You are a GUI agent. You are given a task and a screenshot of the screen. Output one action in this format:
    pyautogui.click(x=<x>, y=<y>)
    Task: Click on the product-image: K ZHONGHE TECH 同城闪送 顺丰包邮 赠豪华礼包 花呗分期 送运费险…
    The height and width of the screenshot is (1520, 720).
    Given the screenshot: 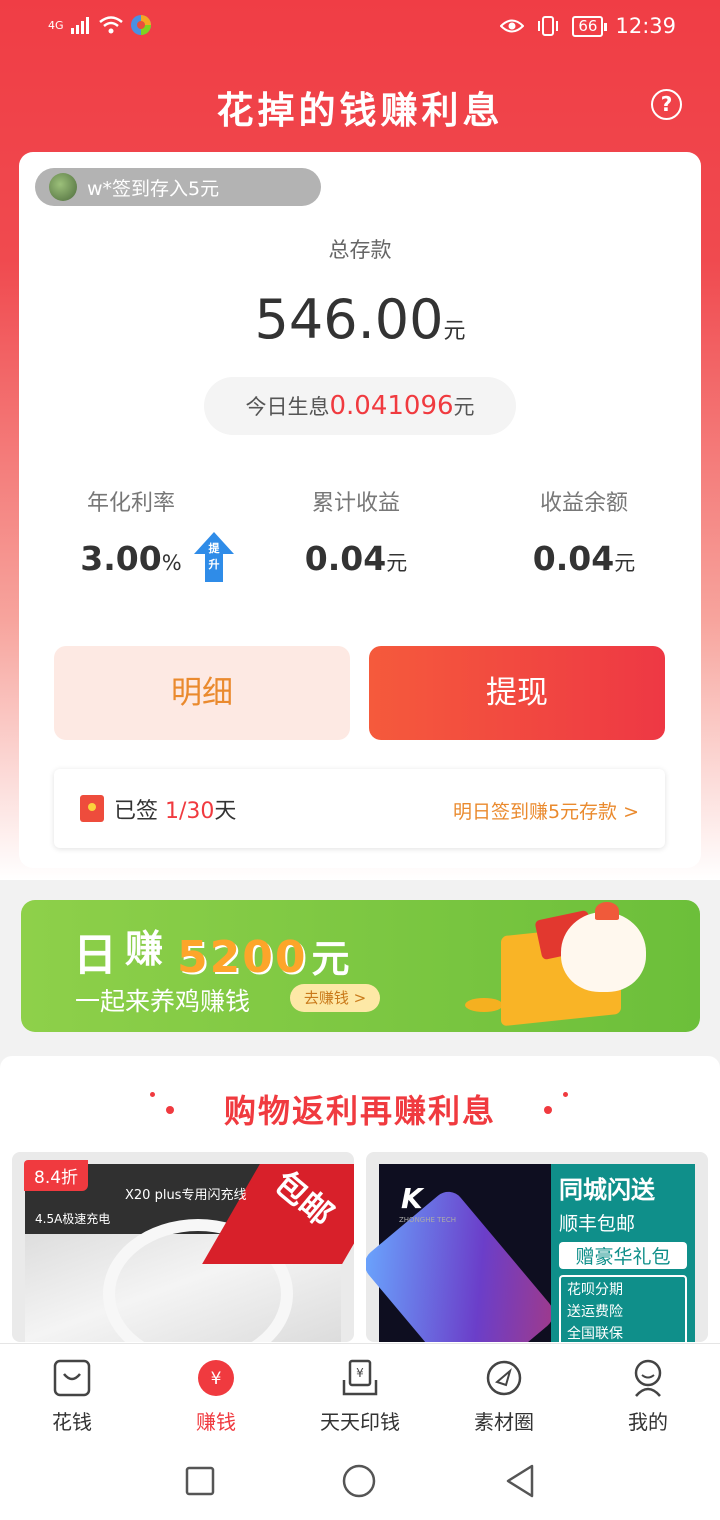 What is the action you would take?
    pyautogui.click(x=530, y=1253)
    